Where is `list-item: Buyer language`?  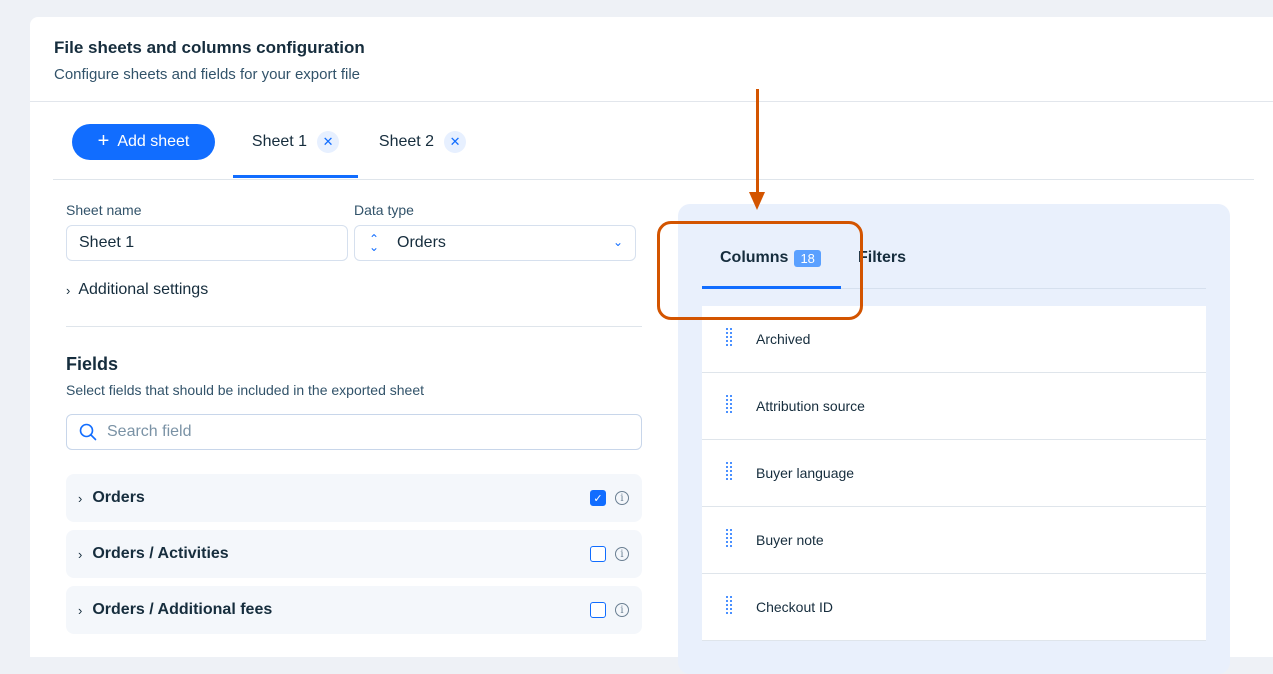
list-item: Buyer language is located at coordinates (954, 473).